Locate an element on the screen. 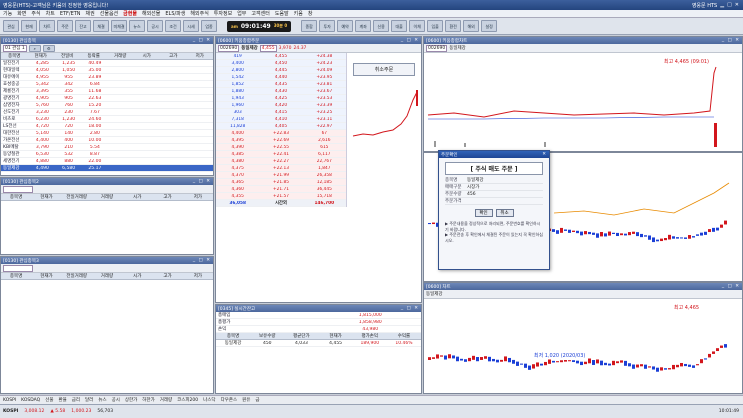  taskbar-item: 달러 is located at coordinates (89, 400).